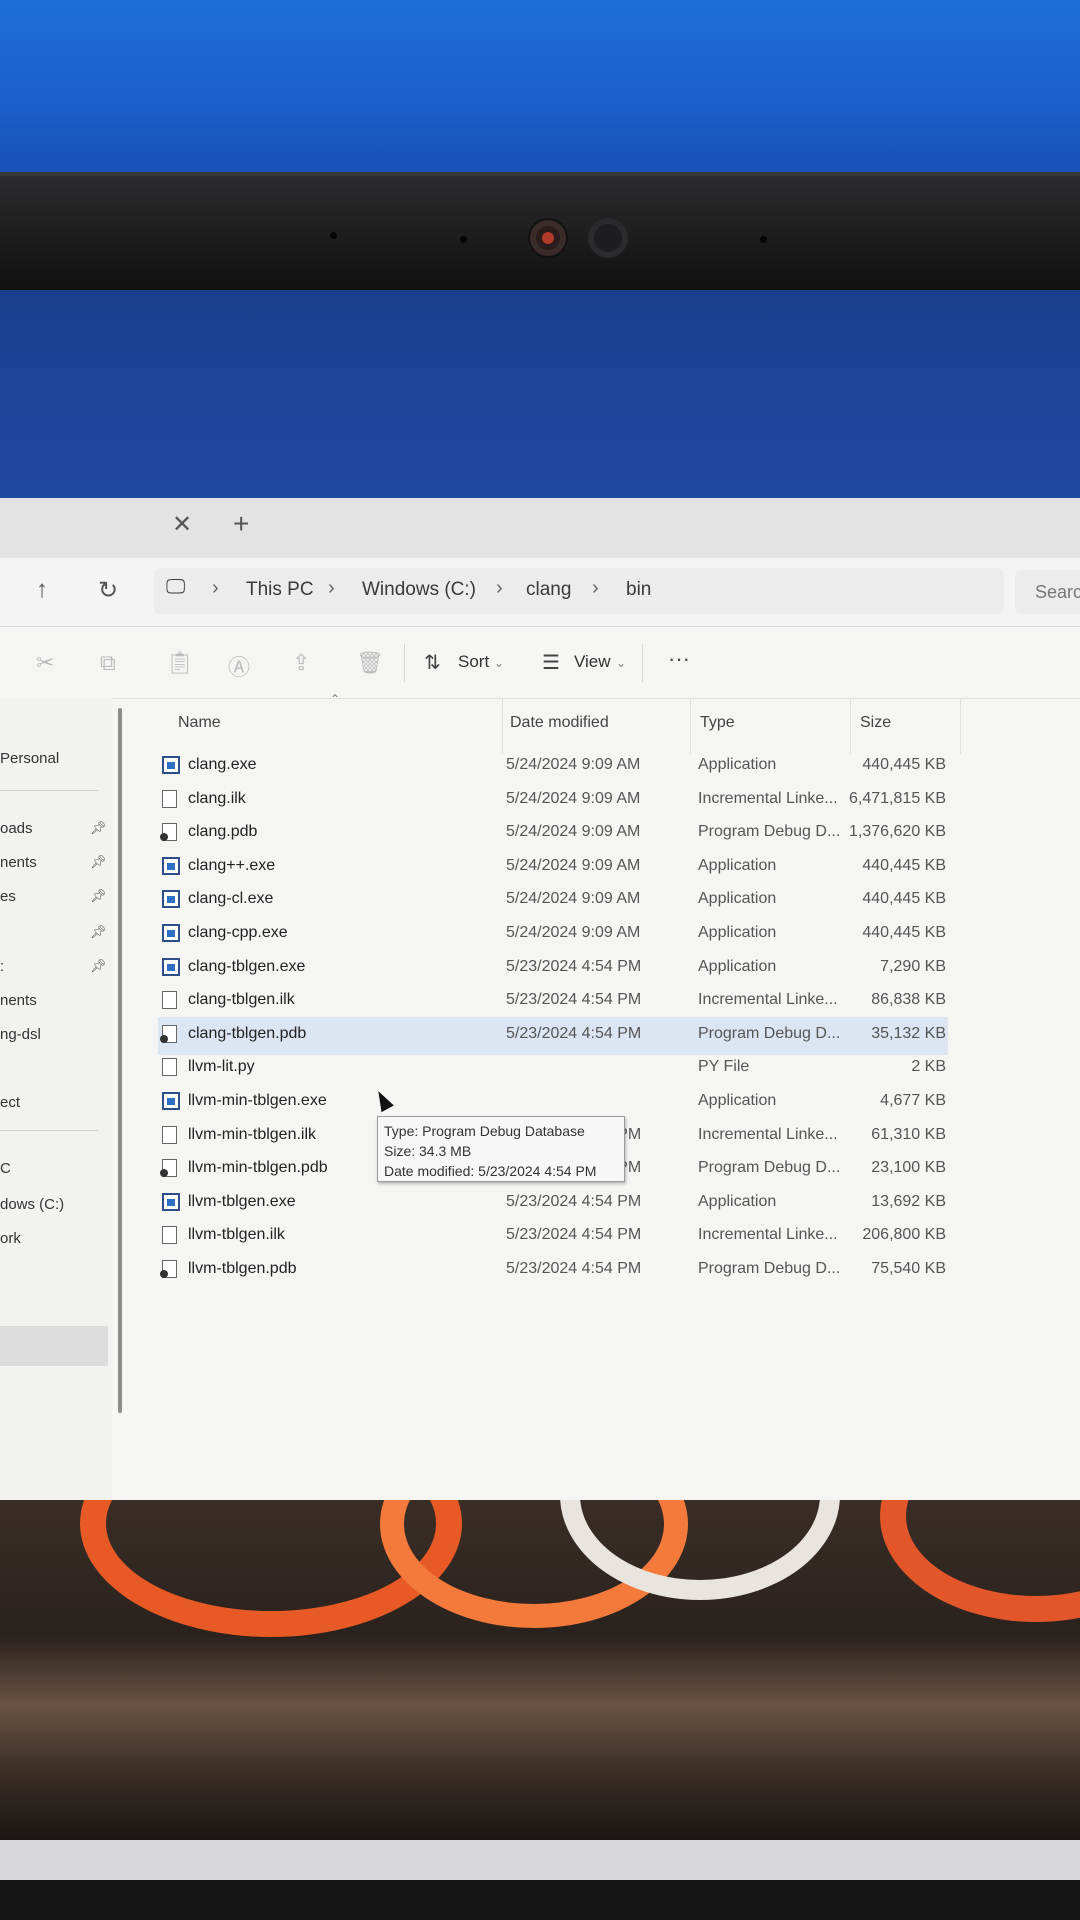 This screenshot has height=1920, width=1080. What do you see at coordinates (592, 662) in the screenshot?
I see `view-button: View` at bounding box center [592, 662].